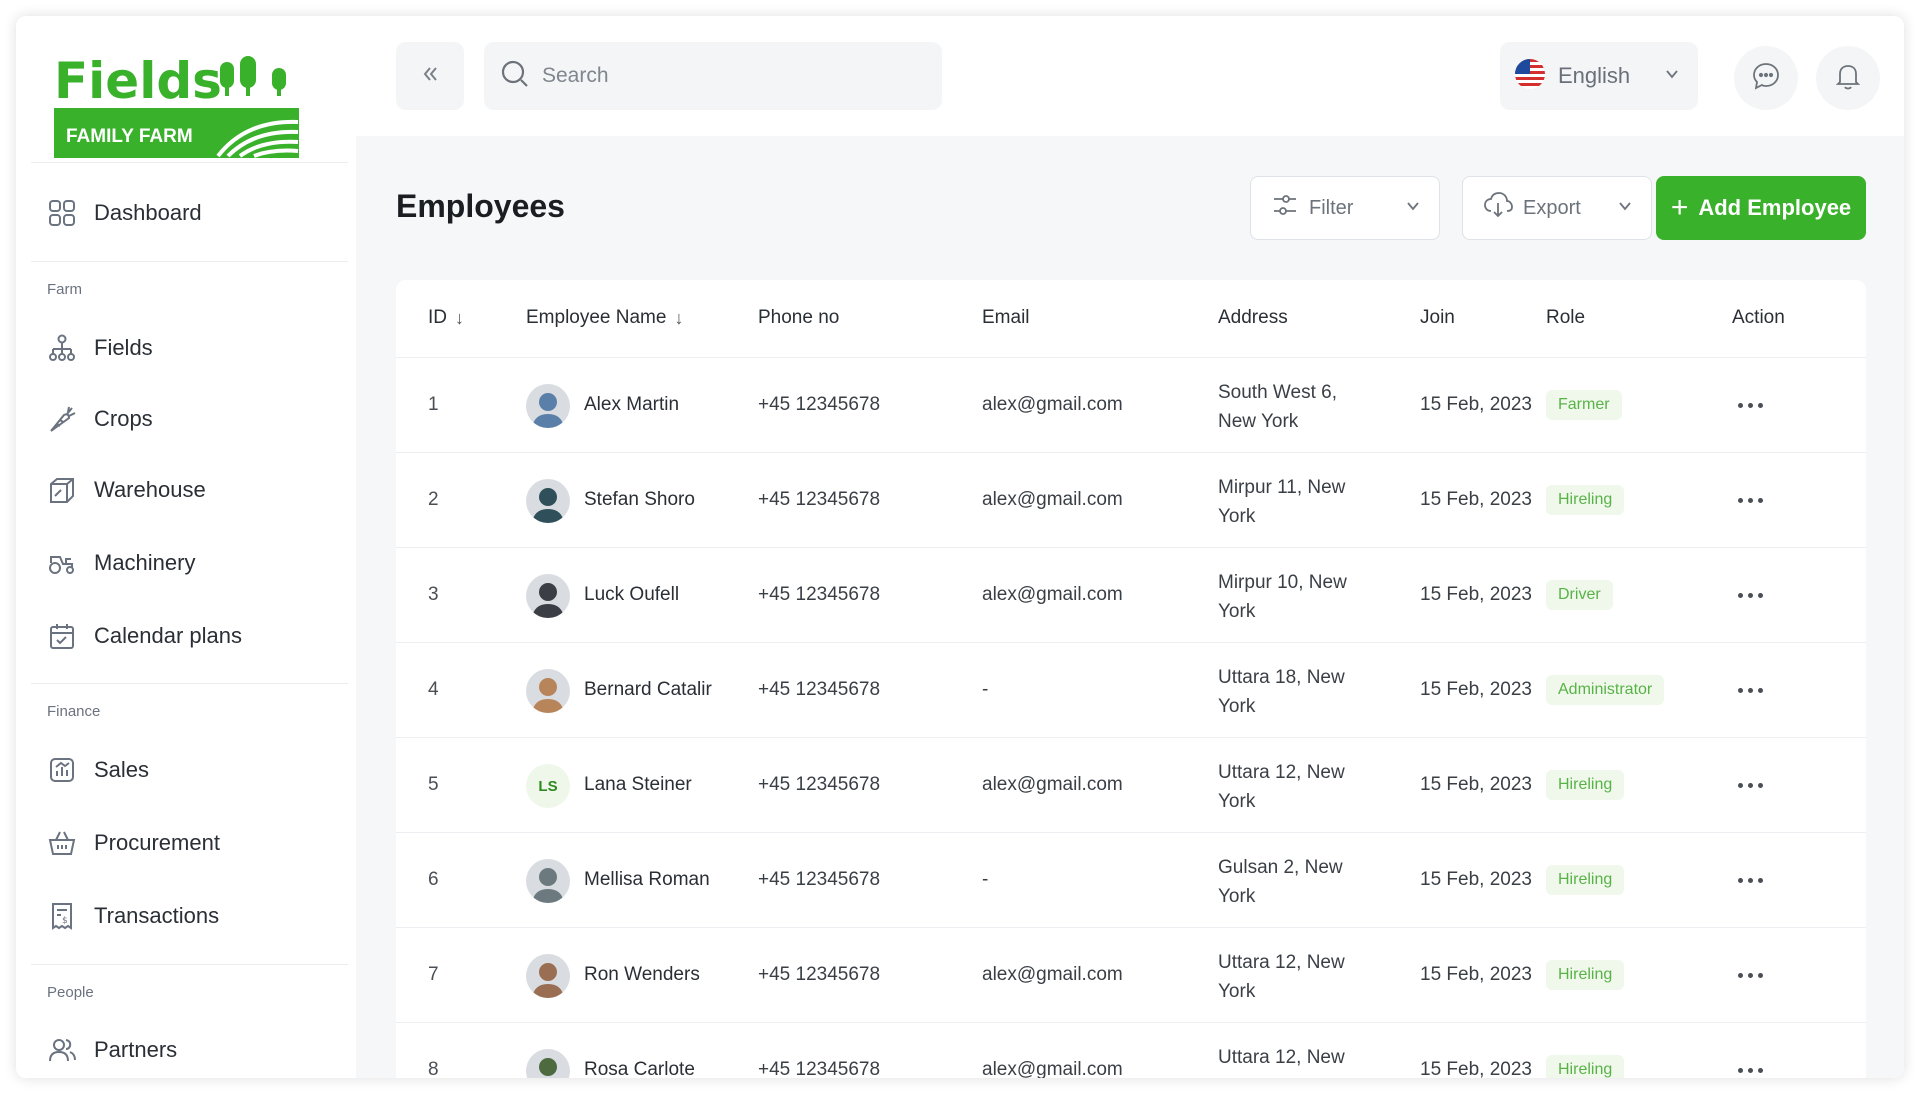 The width and height of the screenshot is (1920, 1094). I want to click on carrot-icon, so click(62, 419).